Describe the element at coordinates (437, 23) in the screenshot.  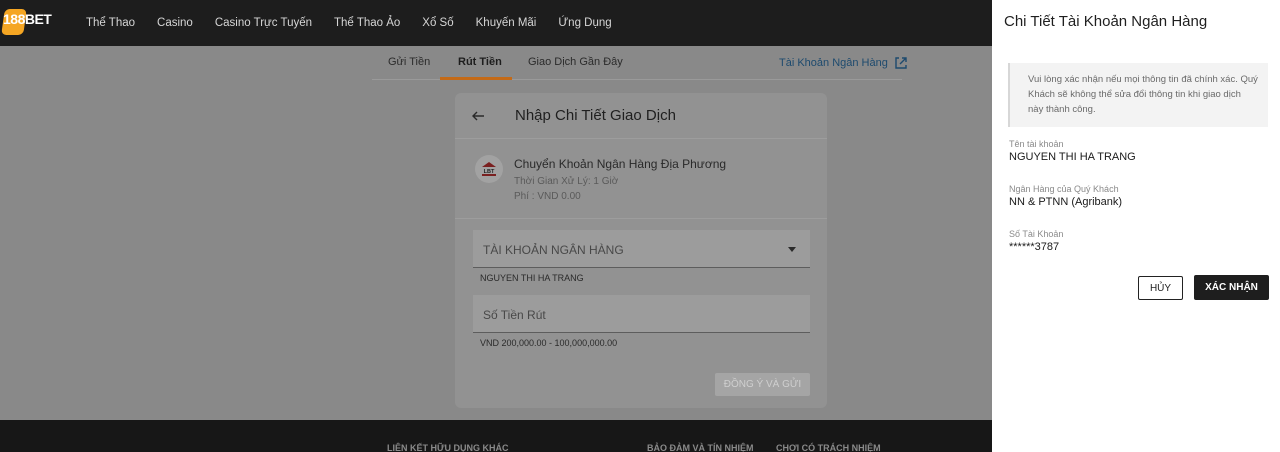
I see `nav-item-lottery: Xổ Số` at that location.